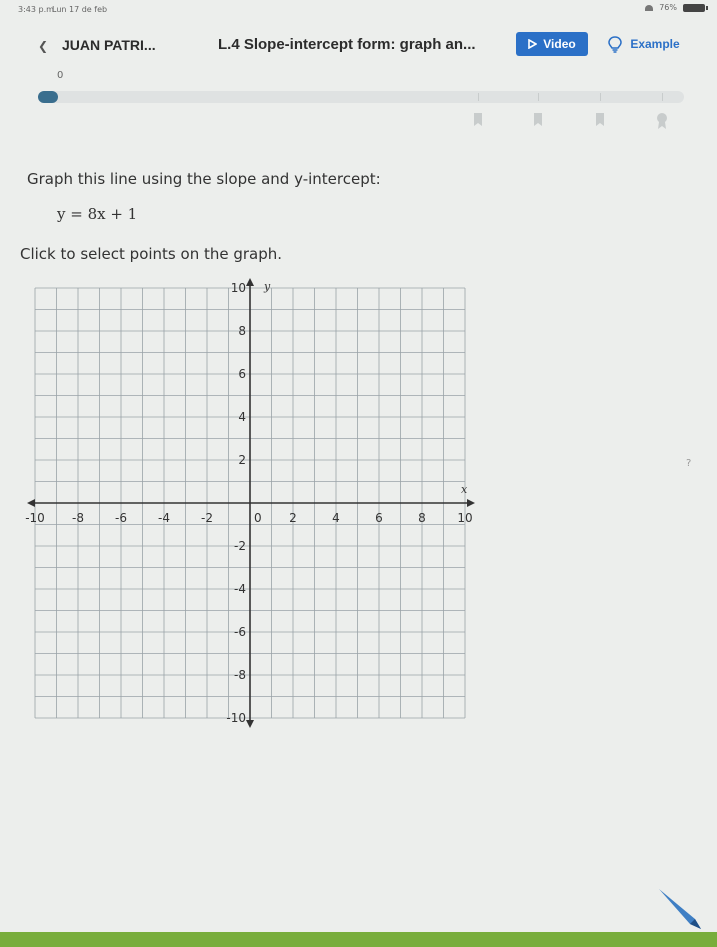  Describe the element at coordinates (422, 518) in the screenshot. I see `x-tick-label: 8` at that location.